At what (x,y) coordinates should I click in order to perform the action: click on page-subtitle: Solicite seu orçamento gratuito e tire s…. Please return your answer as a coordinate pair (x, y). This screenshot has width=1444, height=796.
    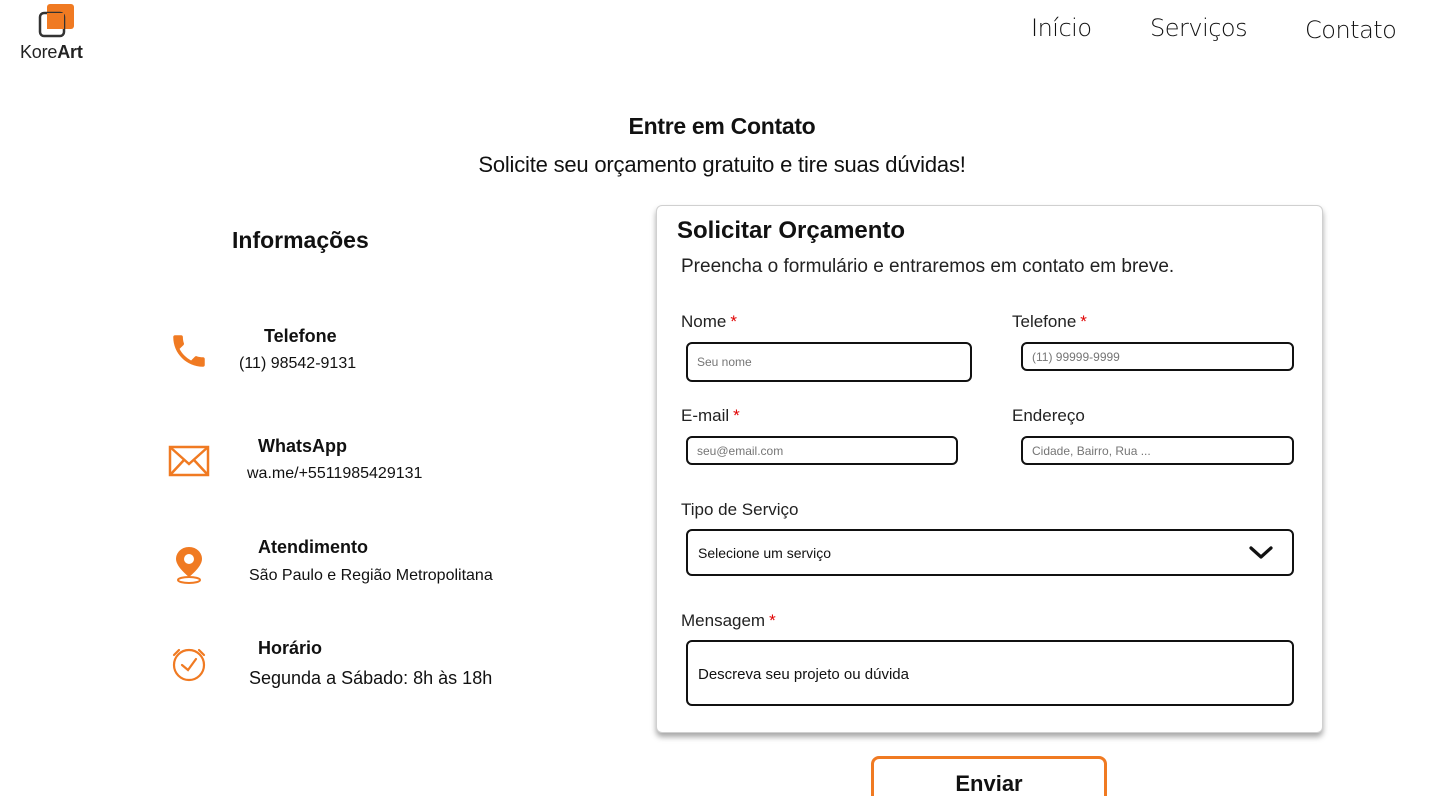
    Looking at the image, I should click on (722, 164).